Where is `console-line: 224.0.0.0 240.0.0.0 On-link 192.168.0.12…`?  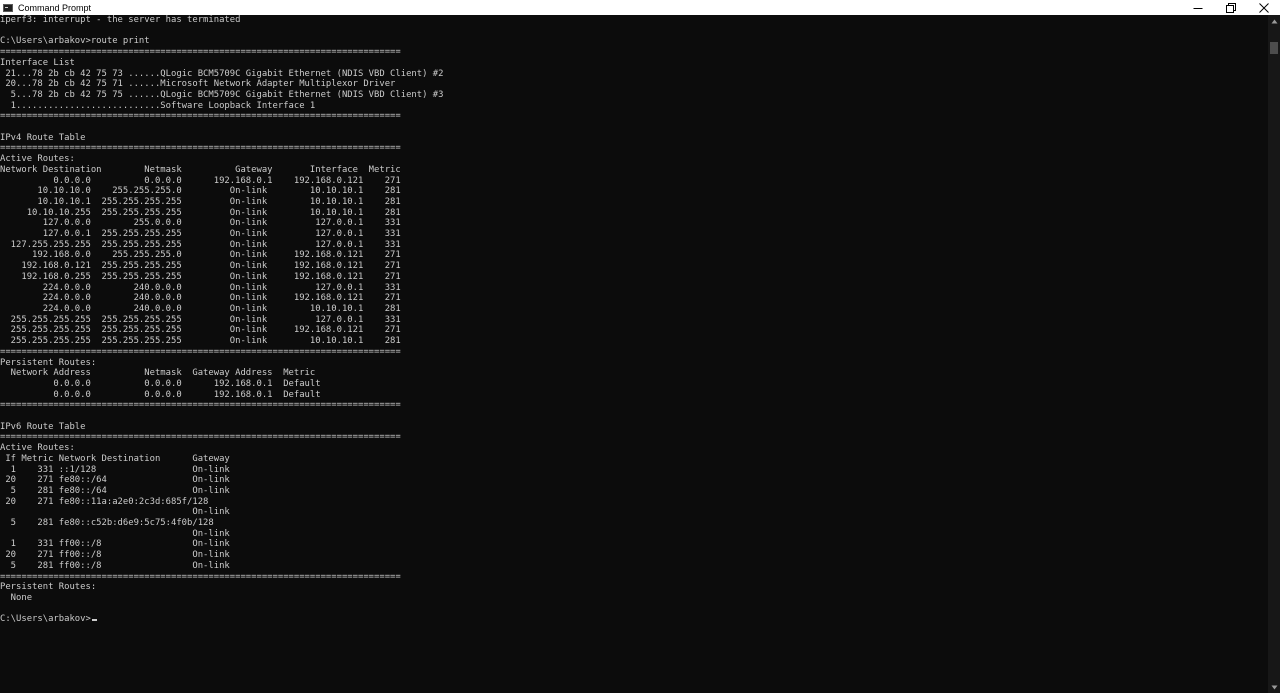 console-line: 224.0.0.0 240.0.0.0 On-link 192.168.0.12… is located at coordinates (200, 298).